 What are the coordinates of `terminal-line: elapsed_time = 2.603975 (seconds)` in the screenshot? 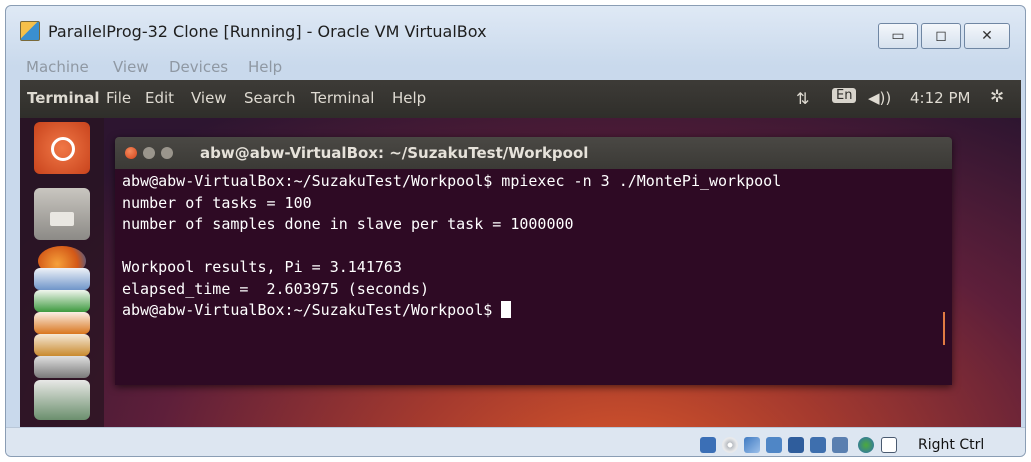 It's located at (276, 288).